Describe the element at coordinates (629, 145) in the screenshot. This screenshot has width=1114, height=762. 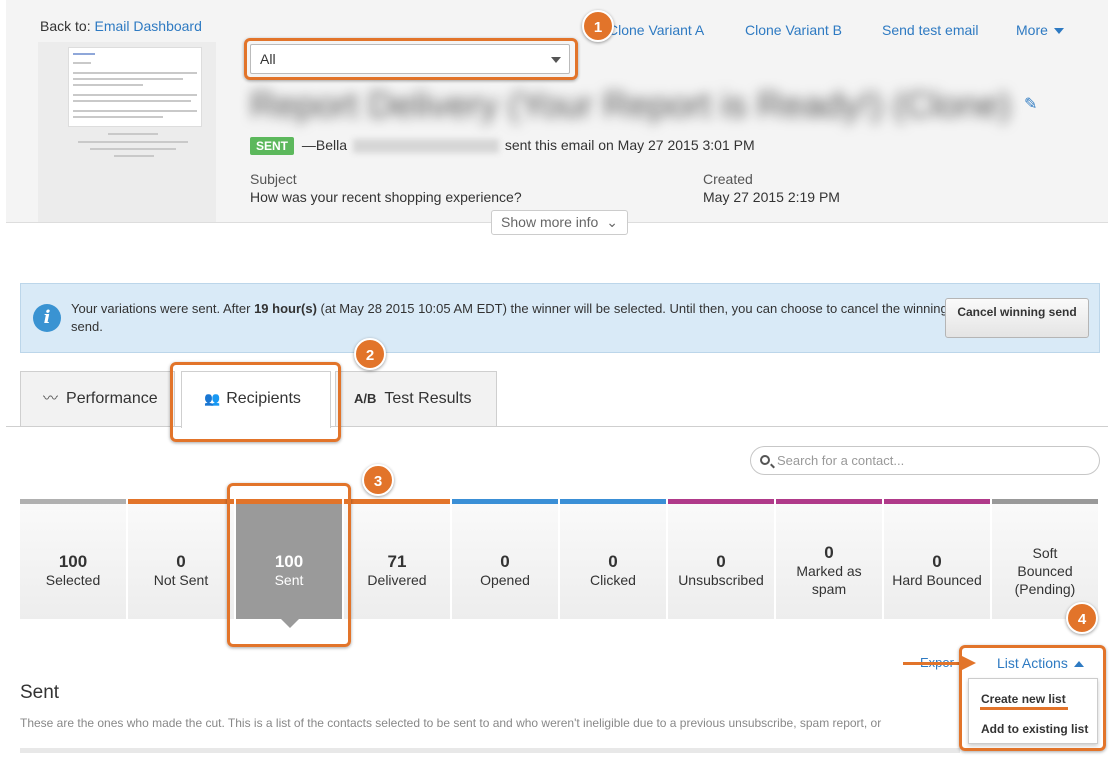
I see `sent-timestamp: sent this email on May 27 2015 3:01 PM` at that location.